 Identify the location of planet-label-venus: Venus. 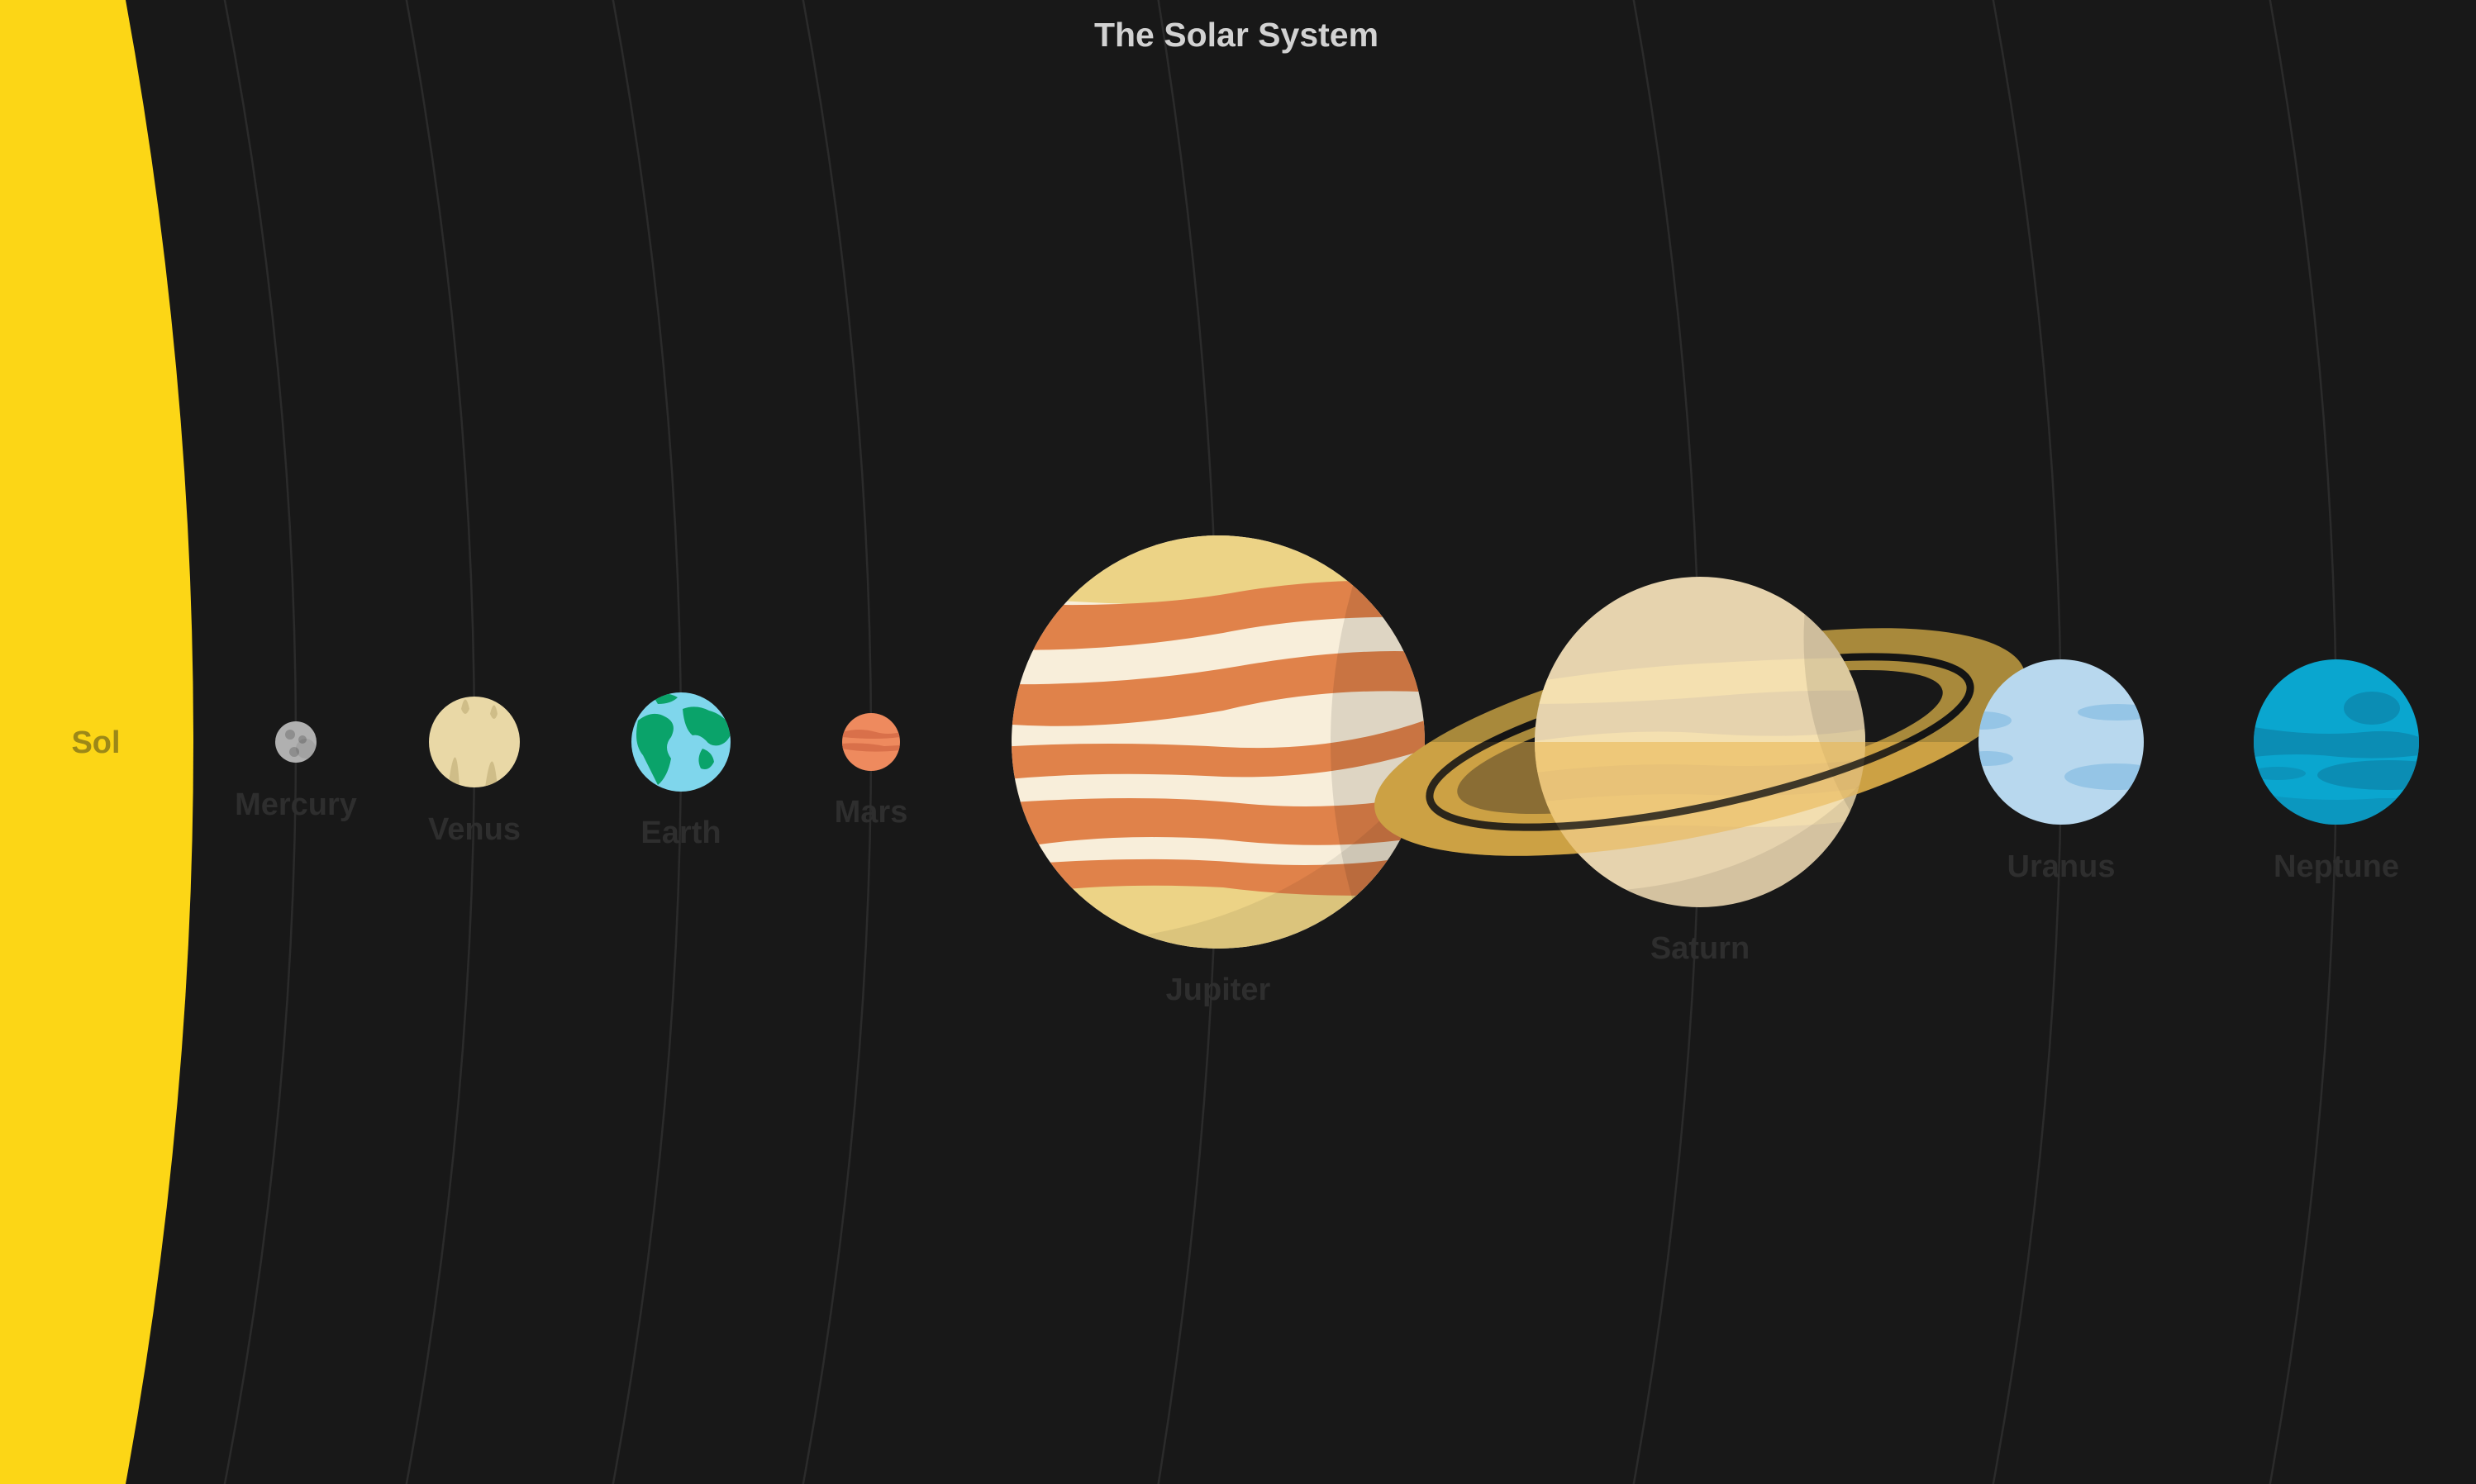
(474, 829).